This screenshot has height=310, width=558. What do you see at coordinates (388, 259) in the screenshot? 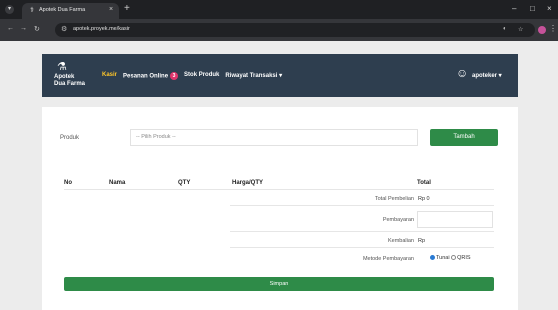
I see `metode-label: Metode Pembayaran` at bounding box center [388, 259].